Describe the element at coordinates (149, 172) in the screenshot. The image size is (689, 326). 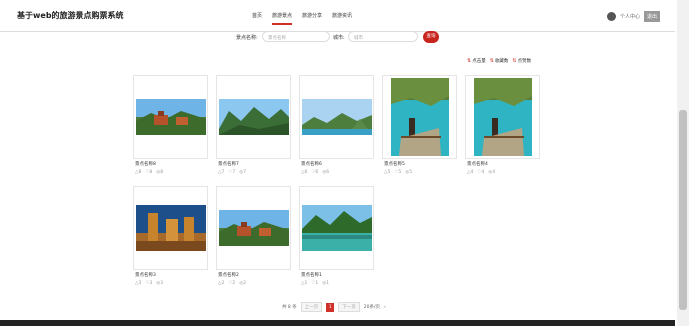
I see `favorite-icon: ♡8` at that location.